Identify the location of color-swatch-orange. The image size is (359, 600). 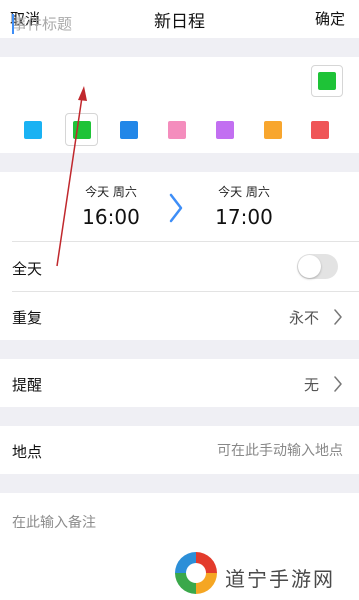
(273, 130).